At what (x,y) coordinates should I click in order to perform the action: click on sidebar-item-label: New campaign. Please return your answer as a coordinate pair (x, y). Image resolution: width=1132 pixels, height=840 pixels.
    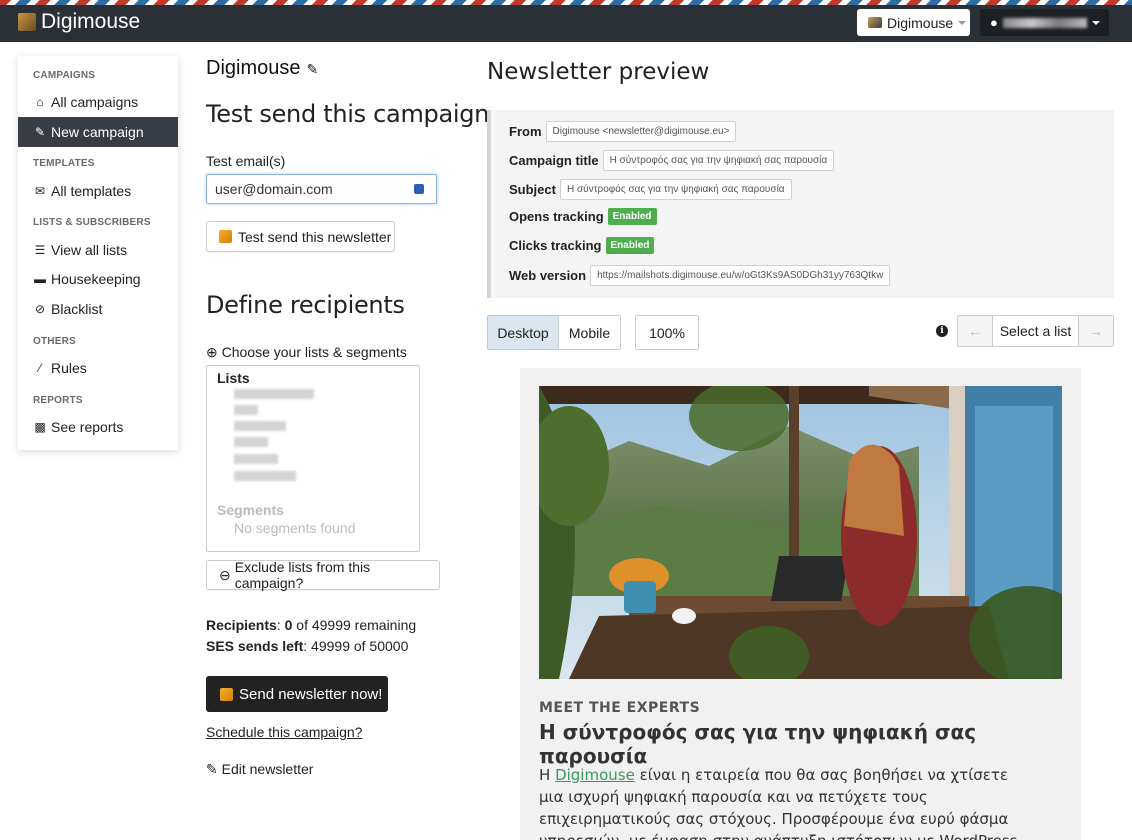
    Looking at the image, I should click on (97, 132).